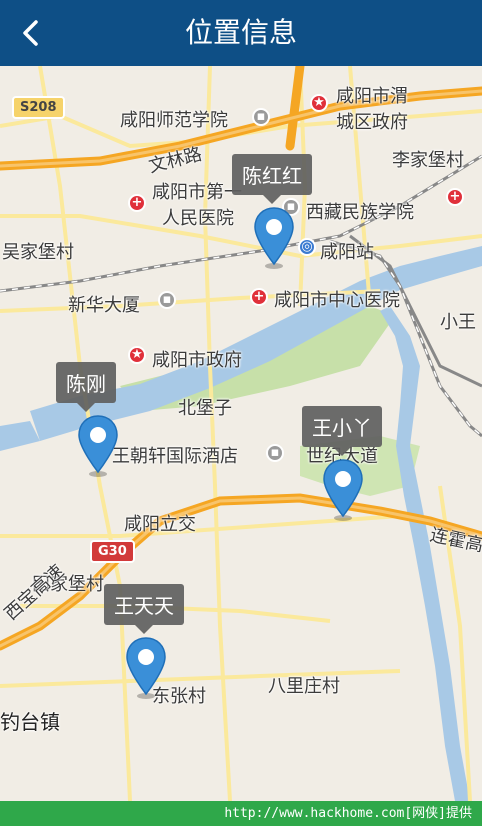 This screenshot has height=826, width=482. Describe the element at coordinates (174, 120) in the screenshot. I see `map-label: 咸阳师范学院` at that location.